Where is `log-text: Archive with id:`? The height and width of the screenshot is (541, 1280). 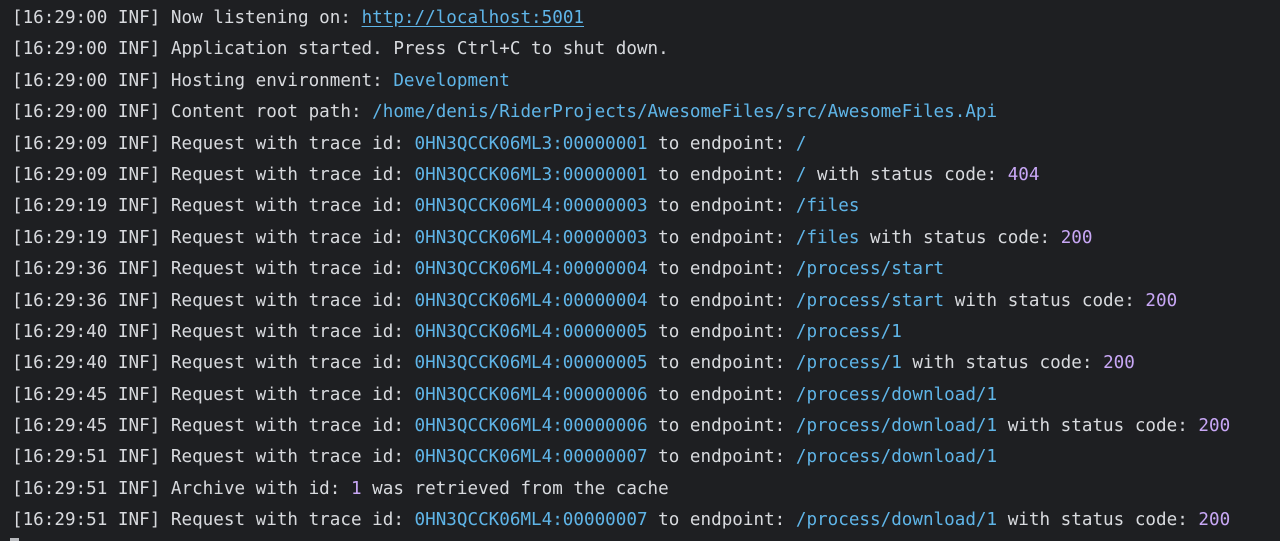 log-text: Archive with id: is located at coordinates (255, 488).